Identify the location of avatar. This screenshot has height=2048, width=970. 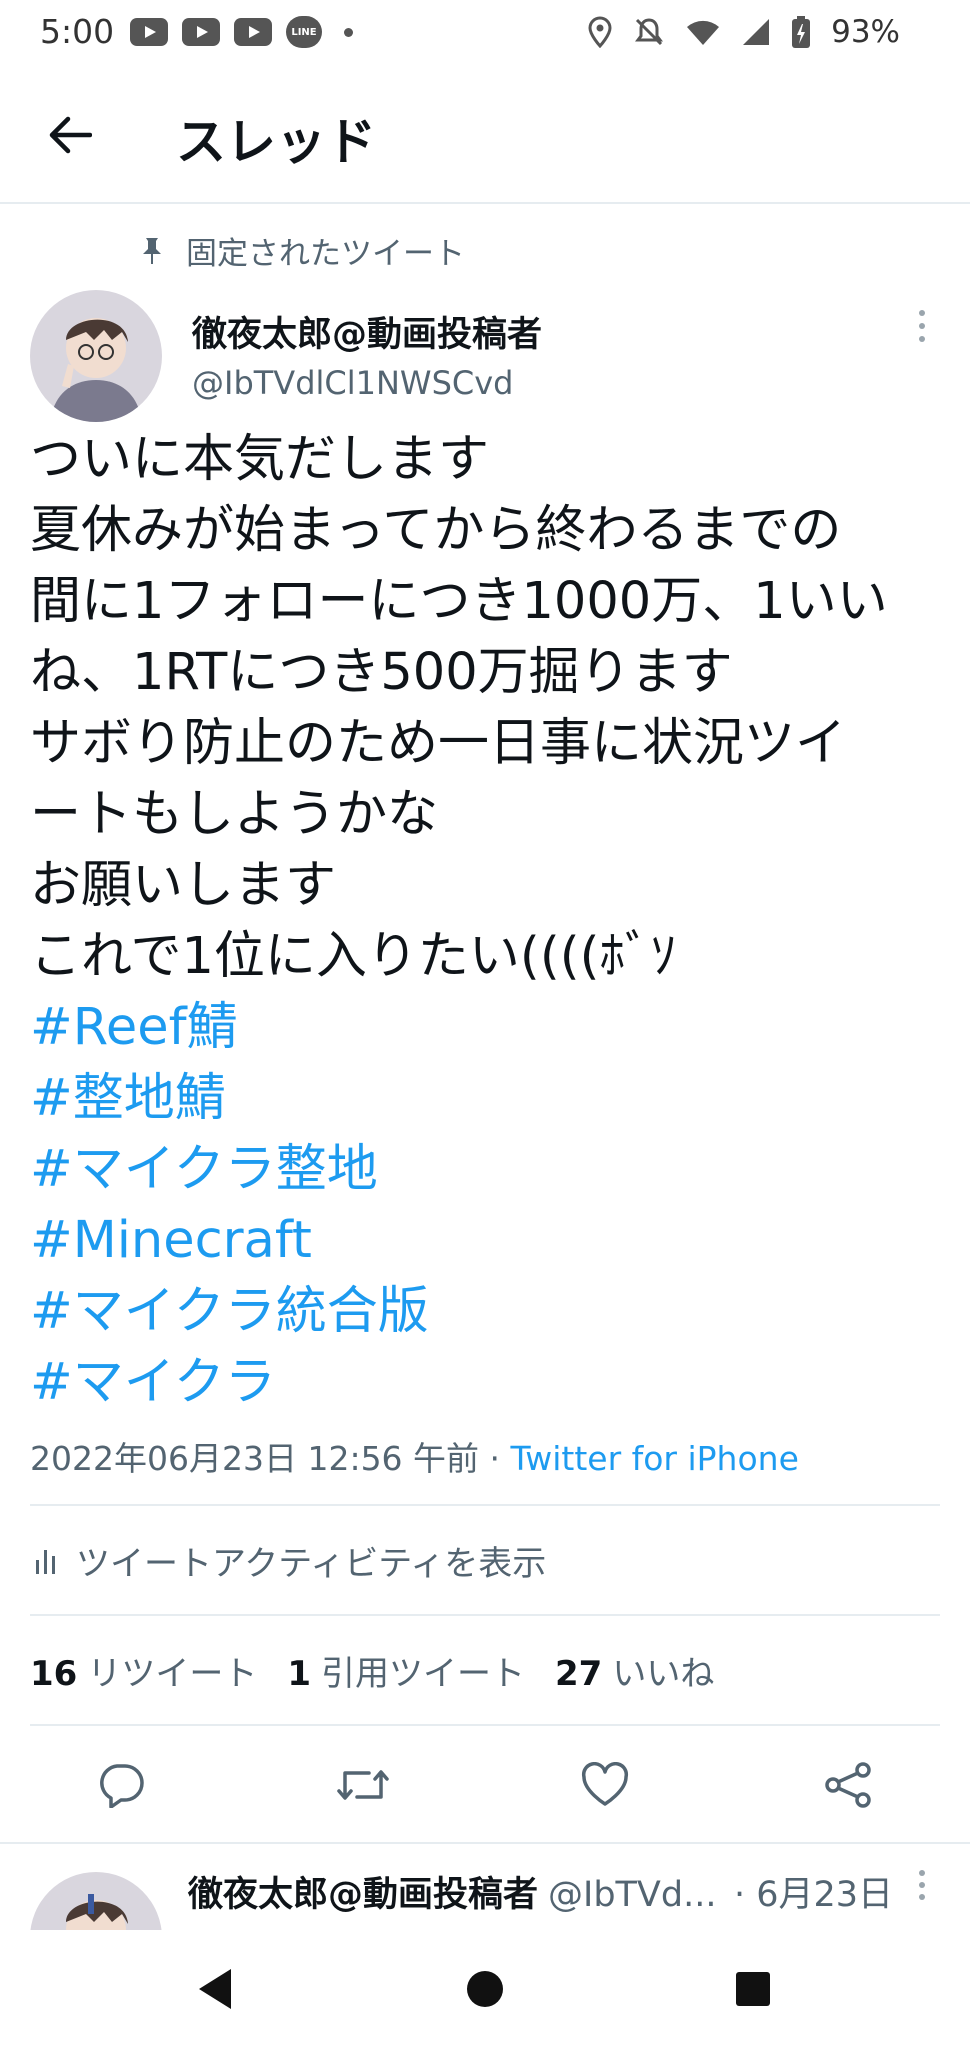
(96, 356).